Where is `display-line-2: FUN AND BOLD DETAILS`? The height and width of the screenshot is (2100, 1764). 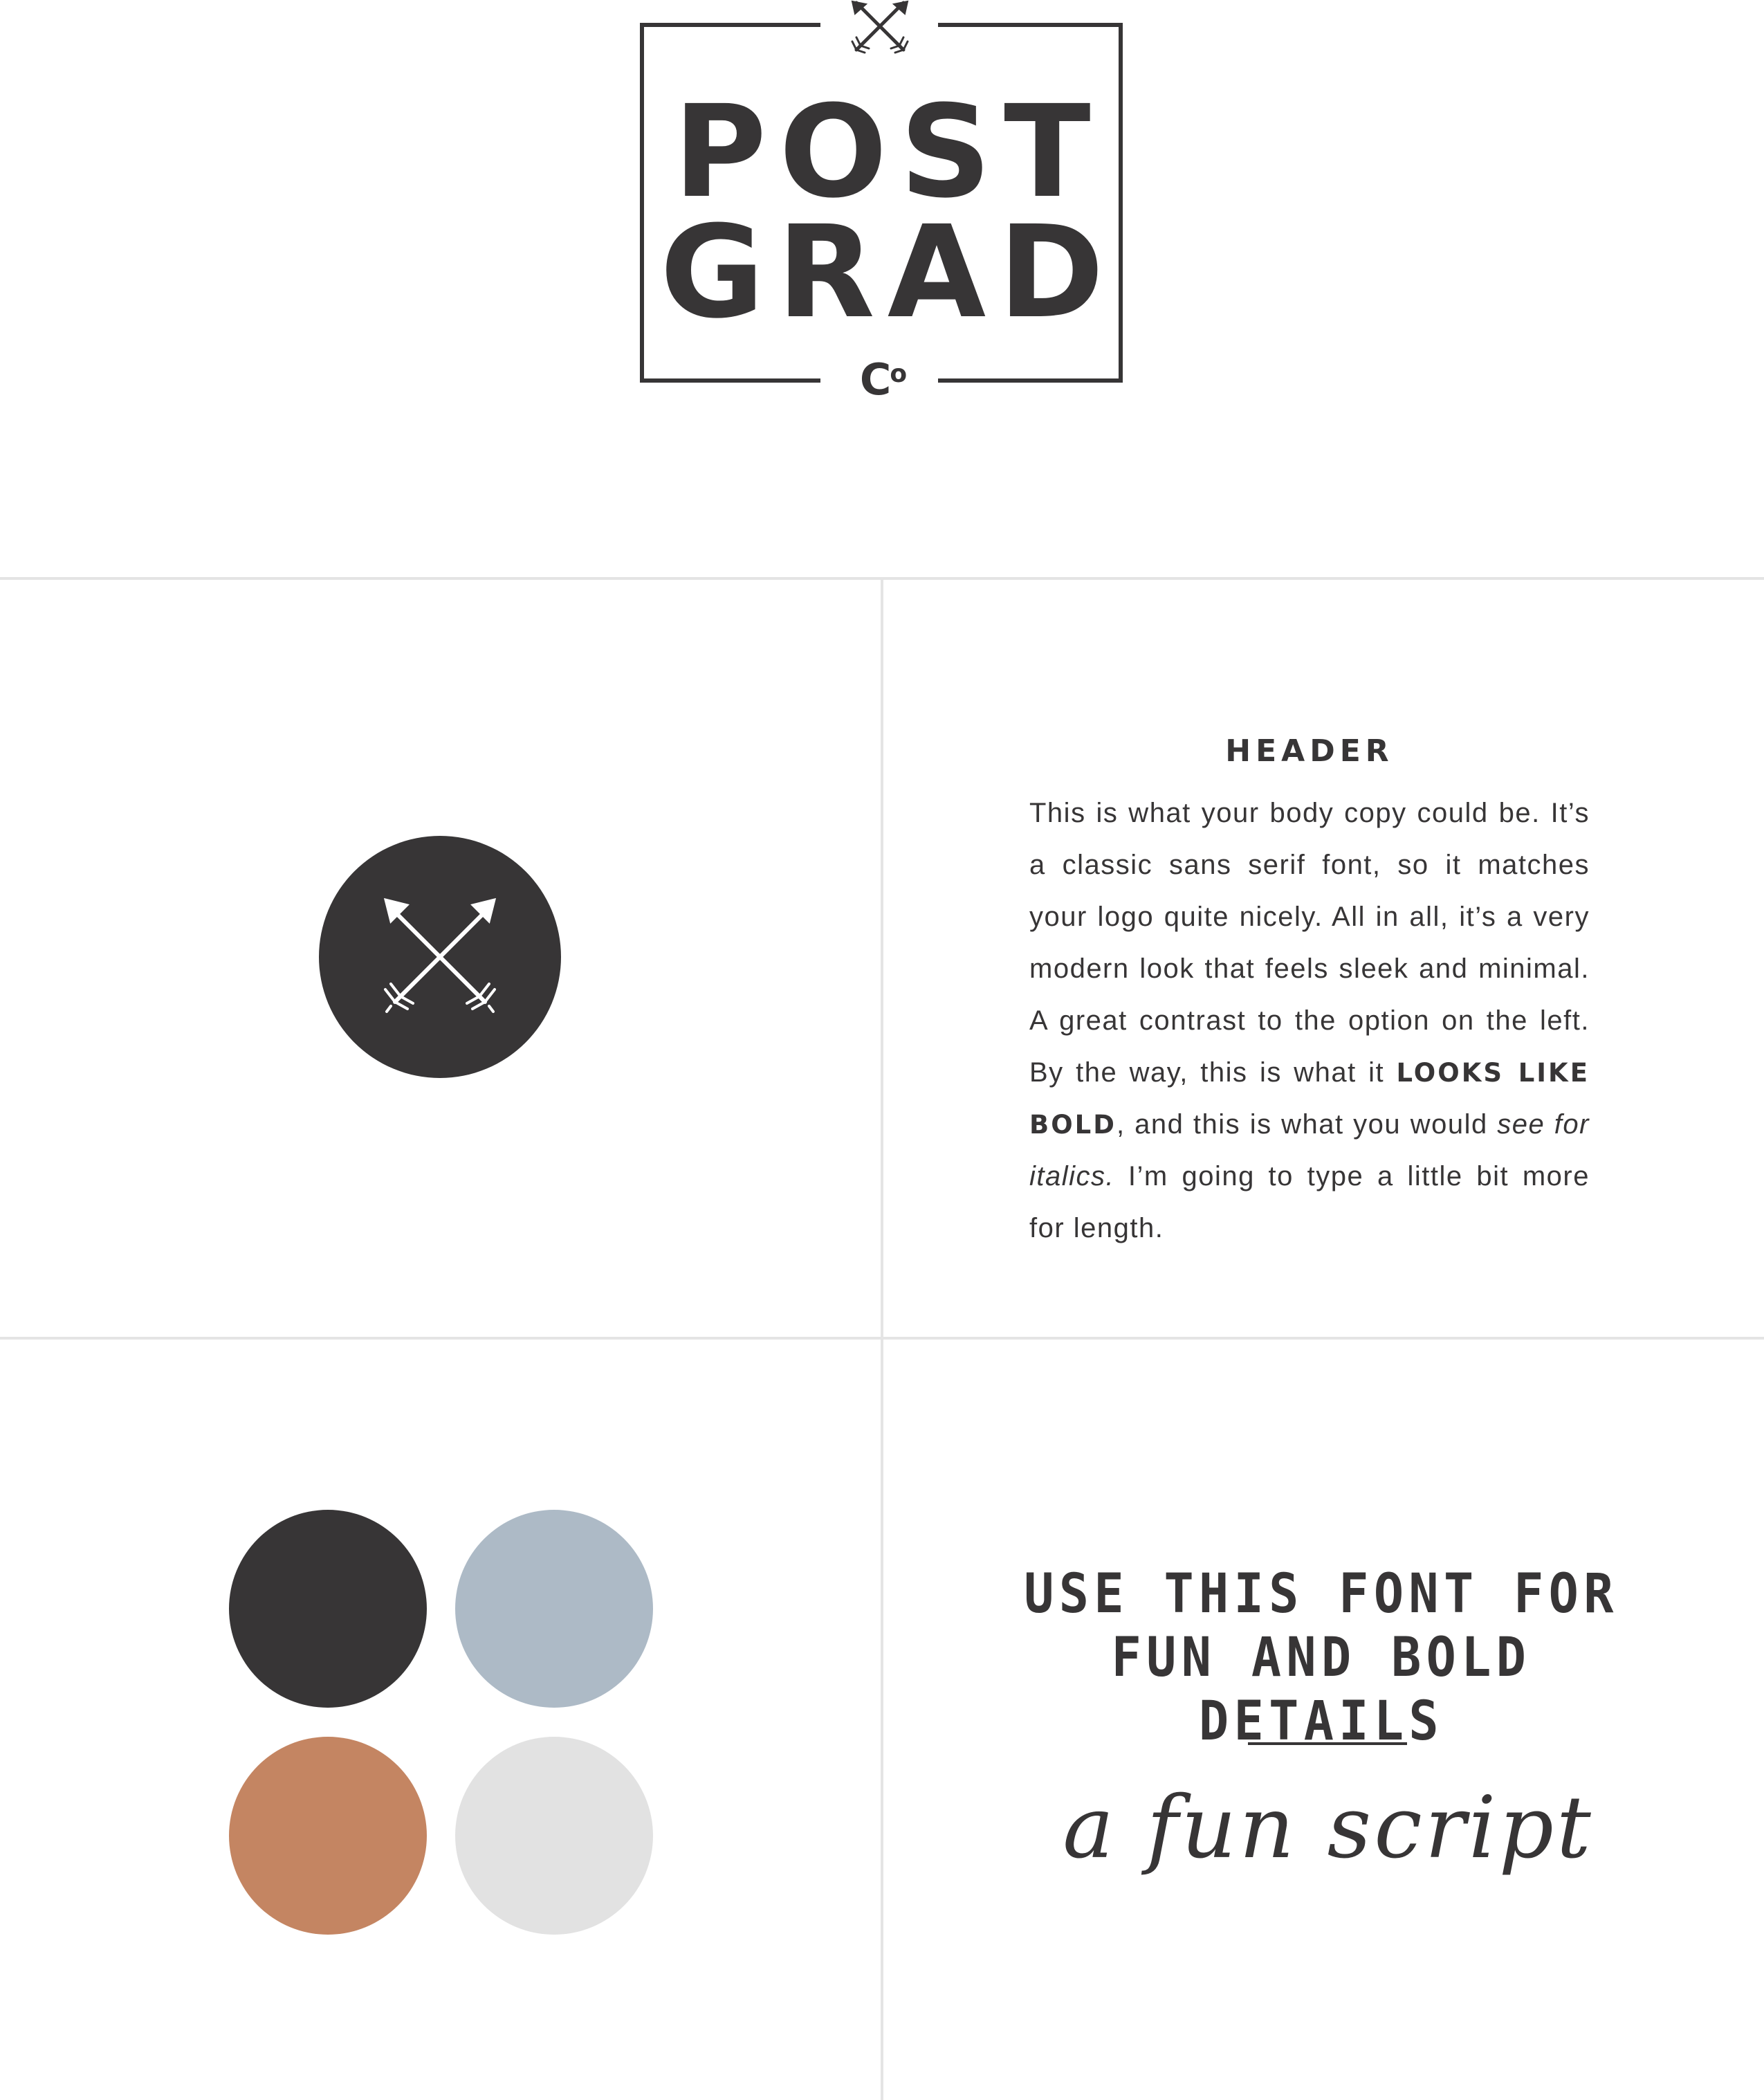
display-line-2: FUN AND BOLD DETAILS is located at coordinates (1321, 1690).